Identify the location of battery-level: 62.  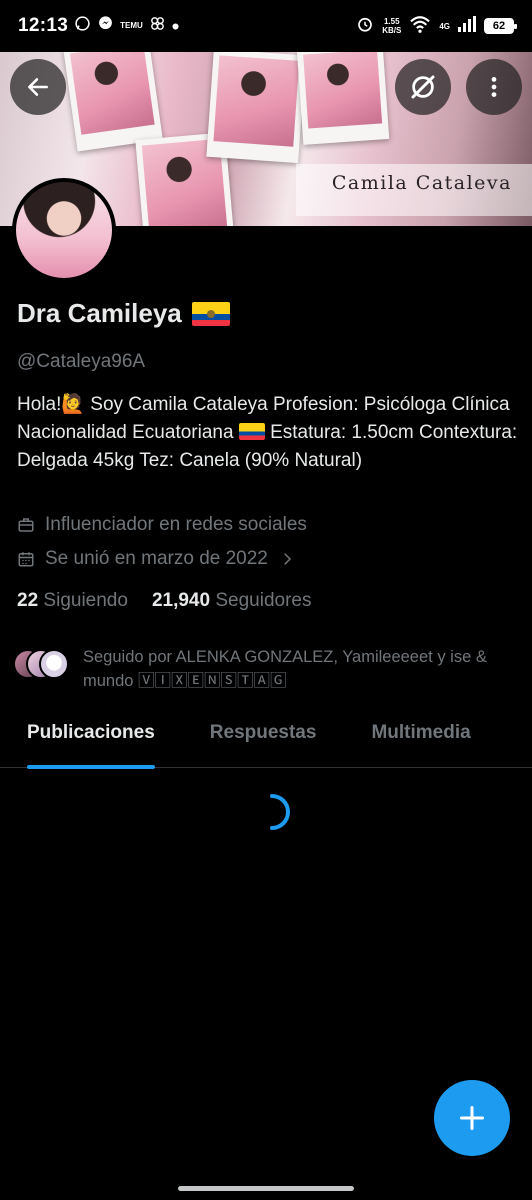
(499, 26).